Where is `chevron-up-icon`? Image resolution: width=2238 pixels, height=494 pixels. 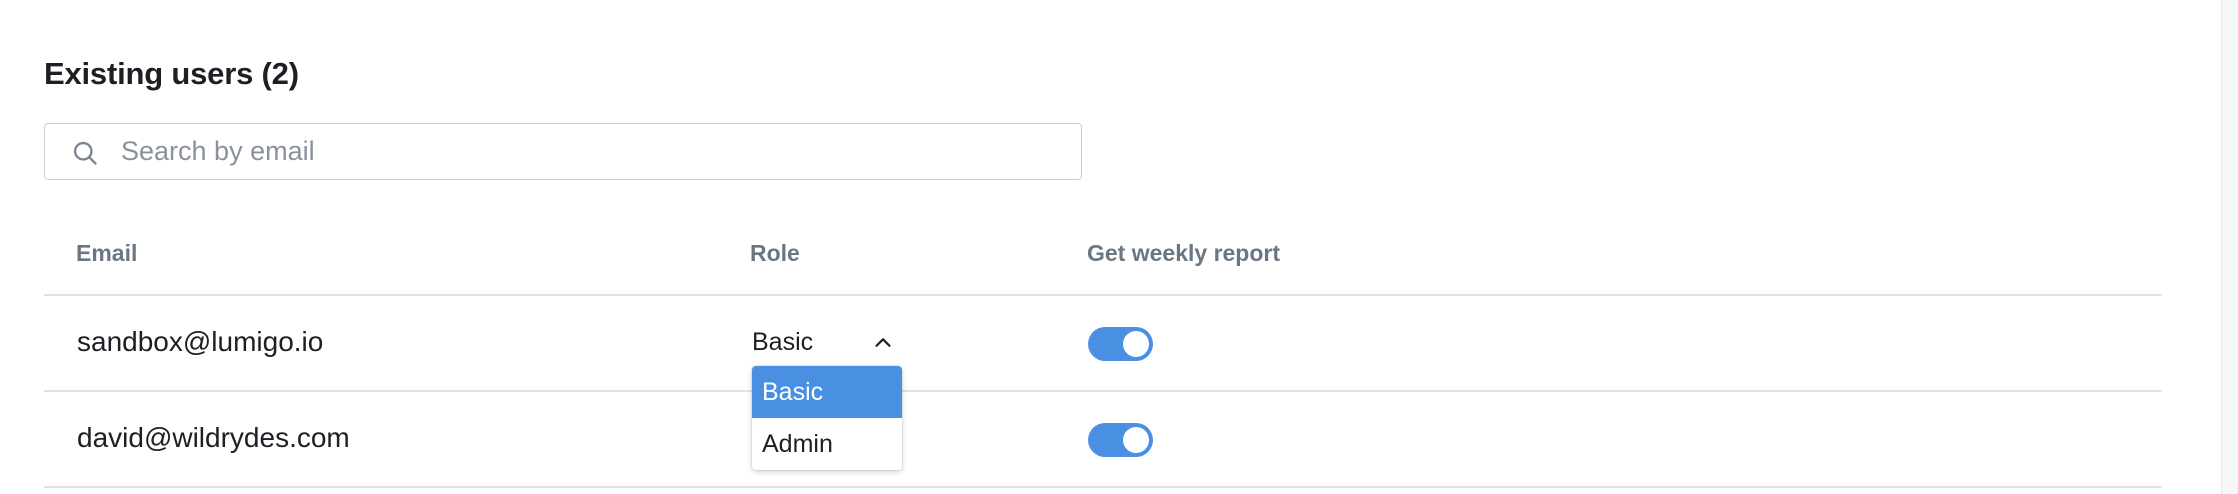
chevron-up-icon is located at coordinates (883, 342).